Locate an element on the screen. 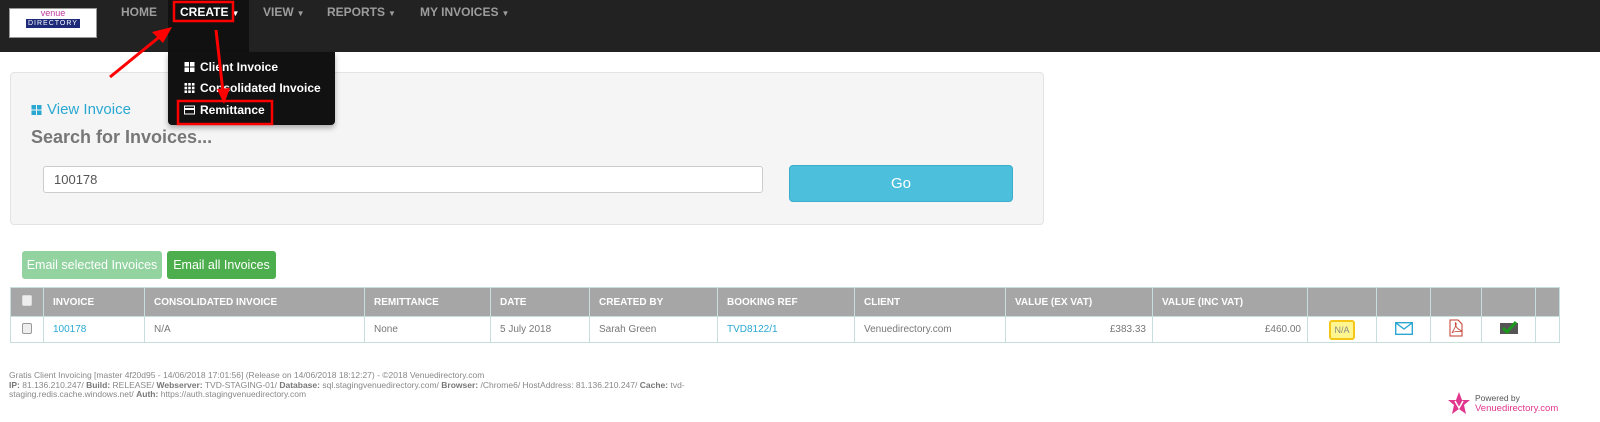 This screenshot has width=1600, height=422. row-checkbox is located at coordinates (27, 328).